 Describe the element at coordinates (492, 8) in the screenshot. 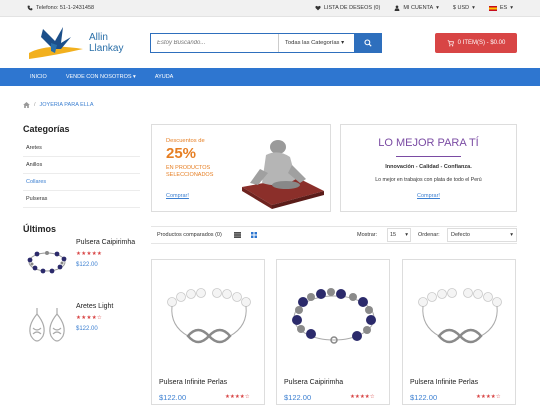

I see `flag-es-icon` at that location.